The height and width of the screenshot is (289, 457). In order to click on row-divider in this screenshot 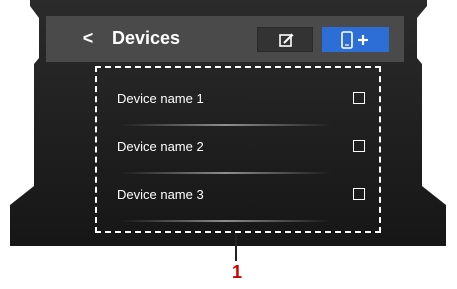, I will do `click(226, 221)`.